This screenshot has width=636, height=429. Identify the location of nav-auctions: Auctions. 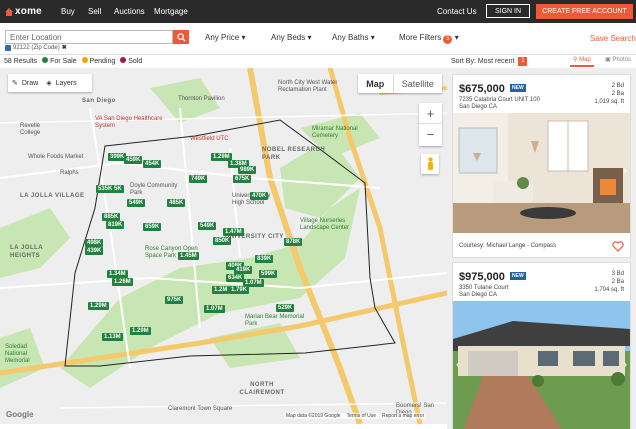
(129, 11).